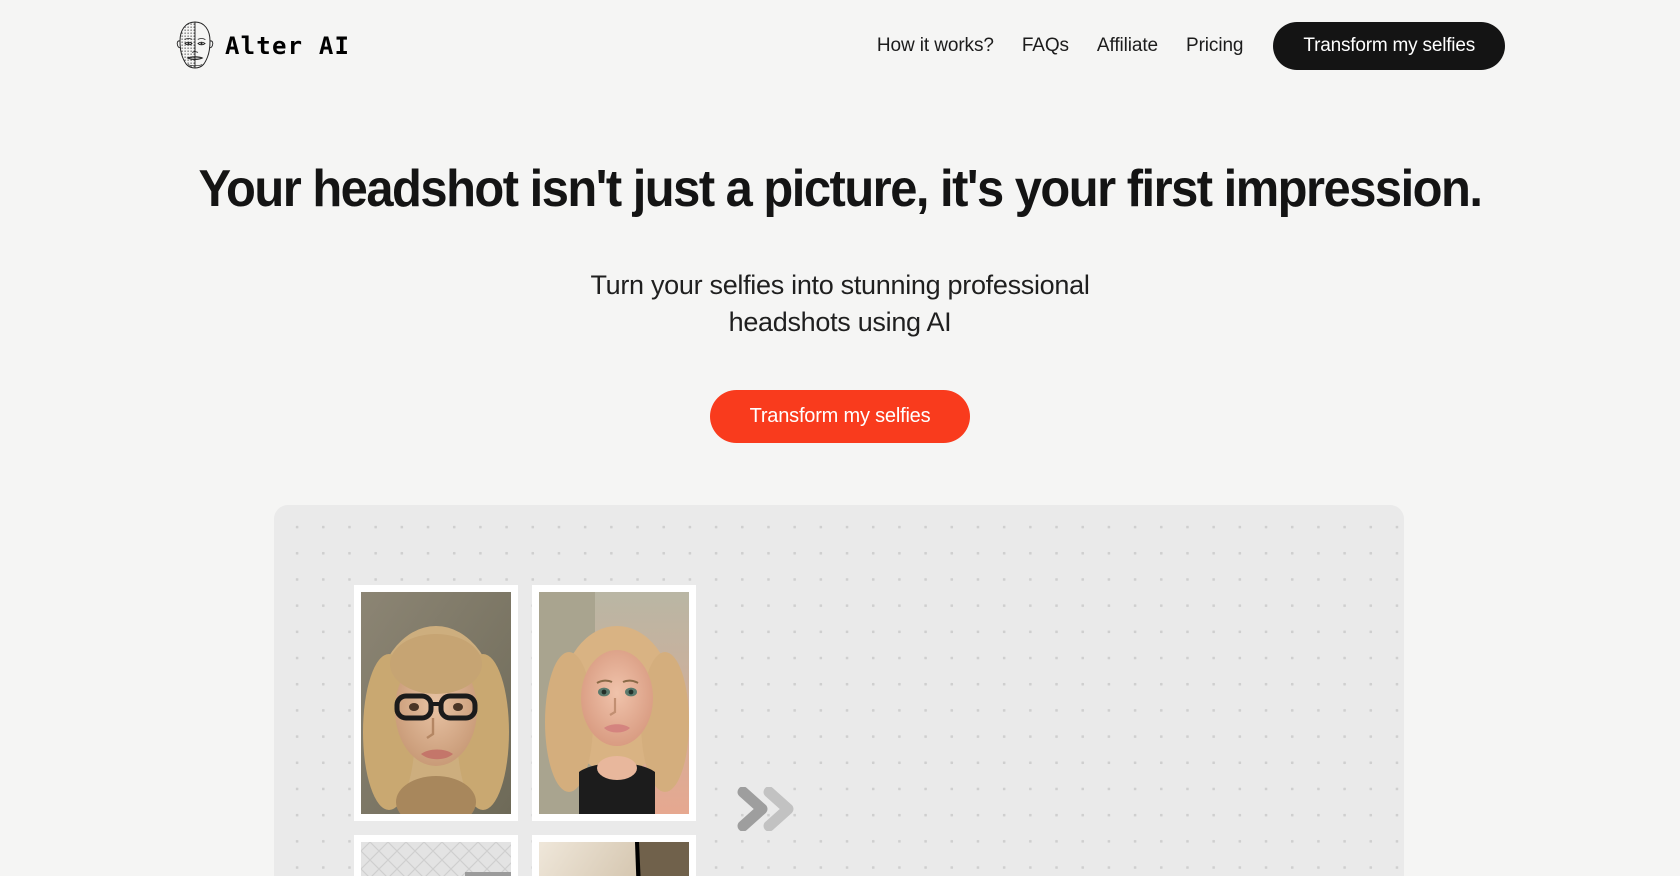 The width and height of the screenshot is (1680, 876). I want to click on hero-transform-selfies-button: Transform my selfies, so click(840, 416).